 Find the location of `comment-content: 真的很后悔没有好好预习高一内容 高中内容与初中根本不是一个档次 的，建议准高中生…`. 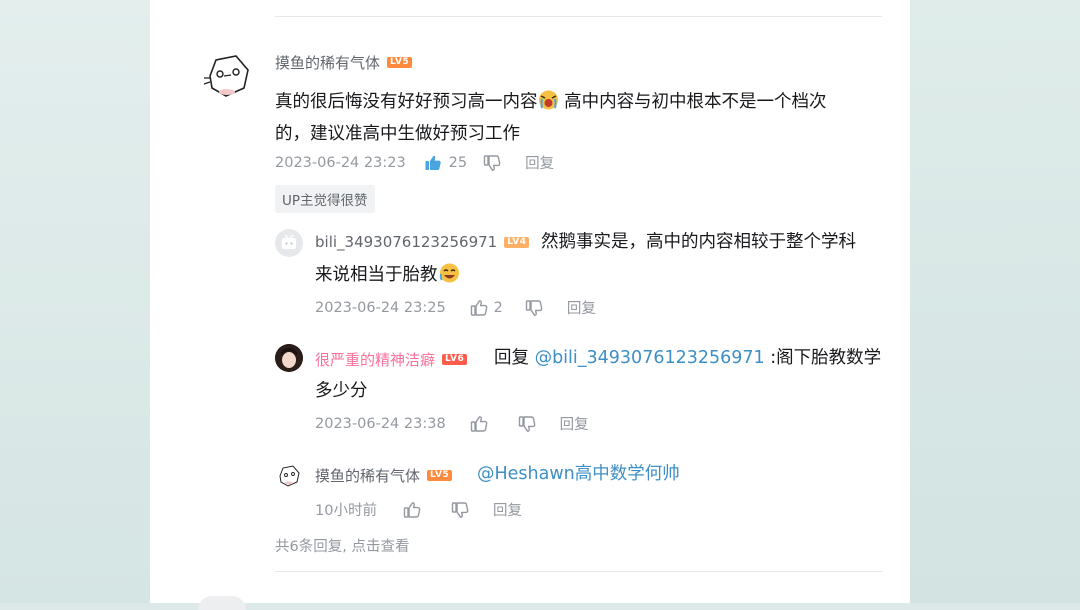

comment-content: 真的很后悔没有好好预习高一内容 高中内容与初中根本不是一个档次 的，建议准高中生… is located at coordinates (575, 118).